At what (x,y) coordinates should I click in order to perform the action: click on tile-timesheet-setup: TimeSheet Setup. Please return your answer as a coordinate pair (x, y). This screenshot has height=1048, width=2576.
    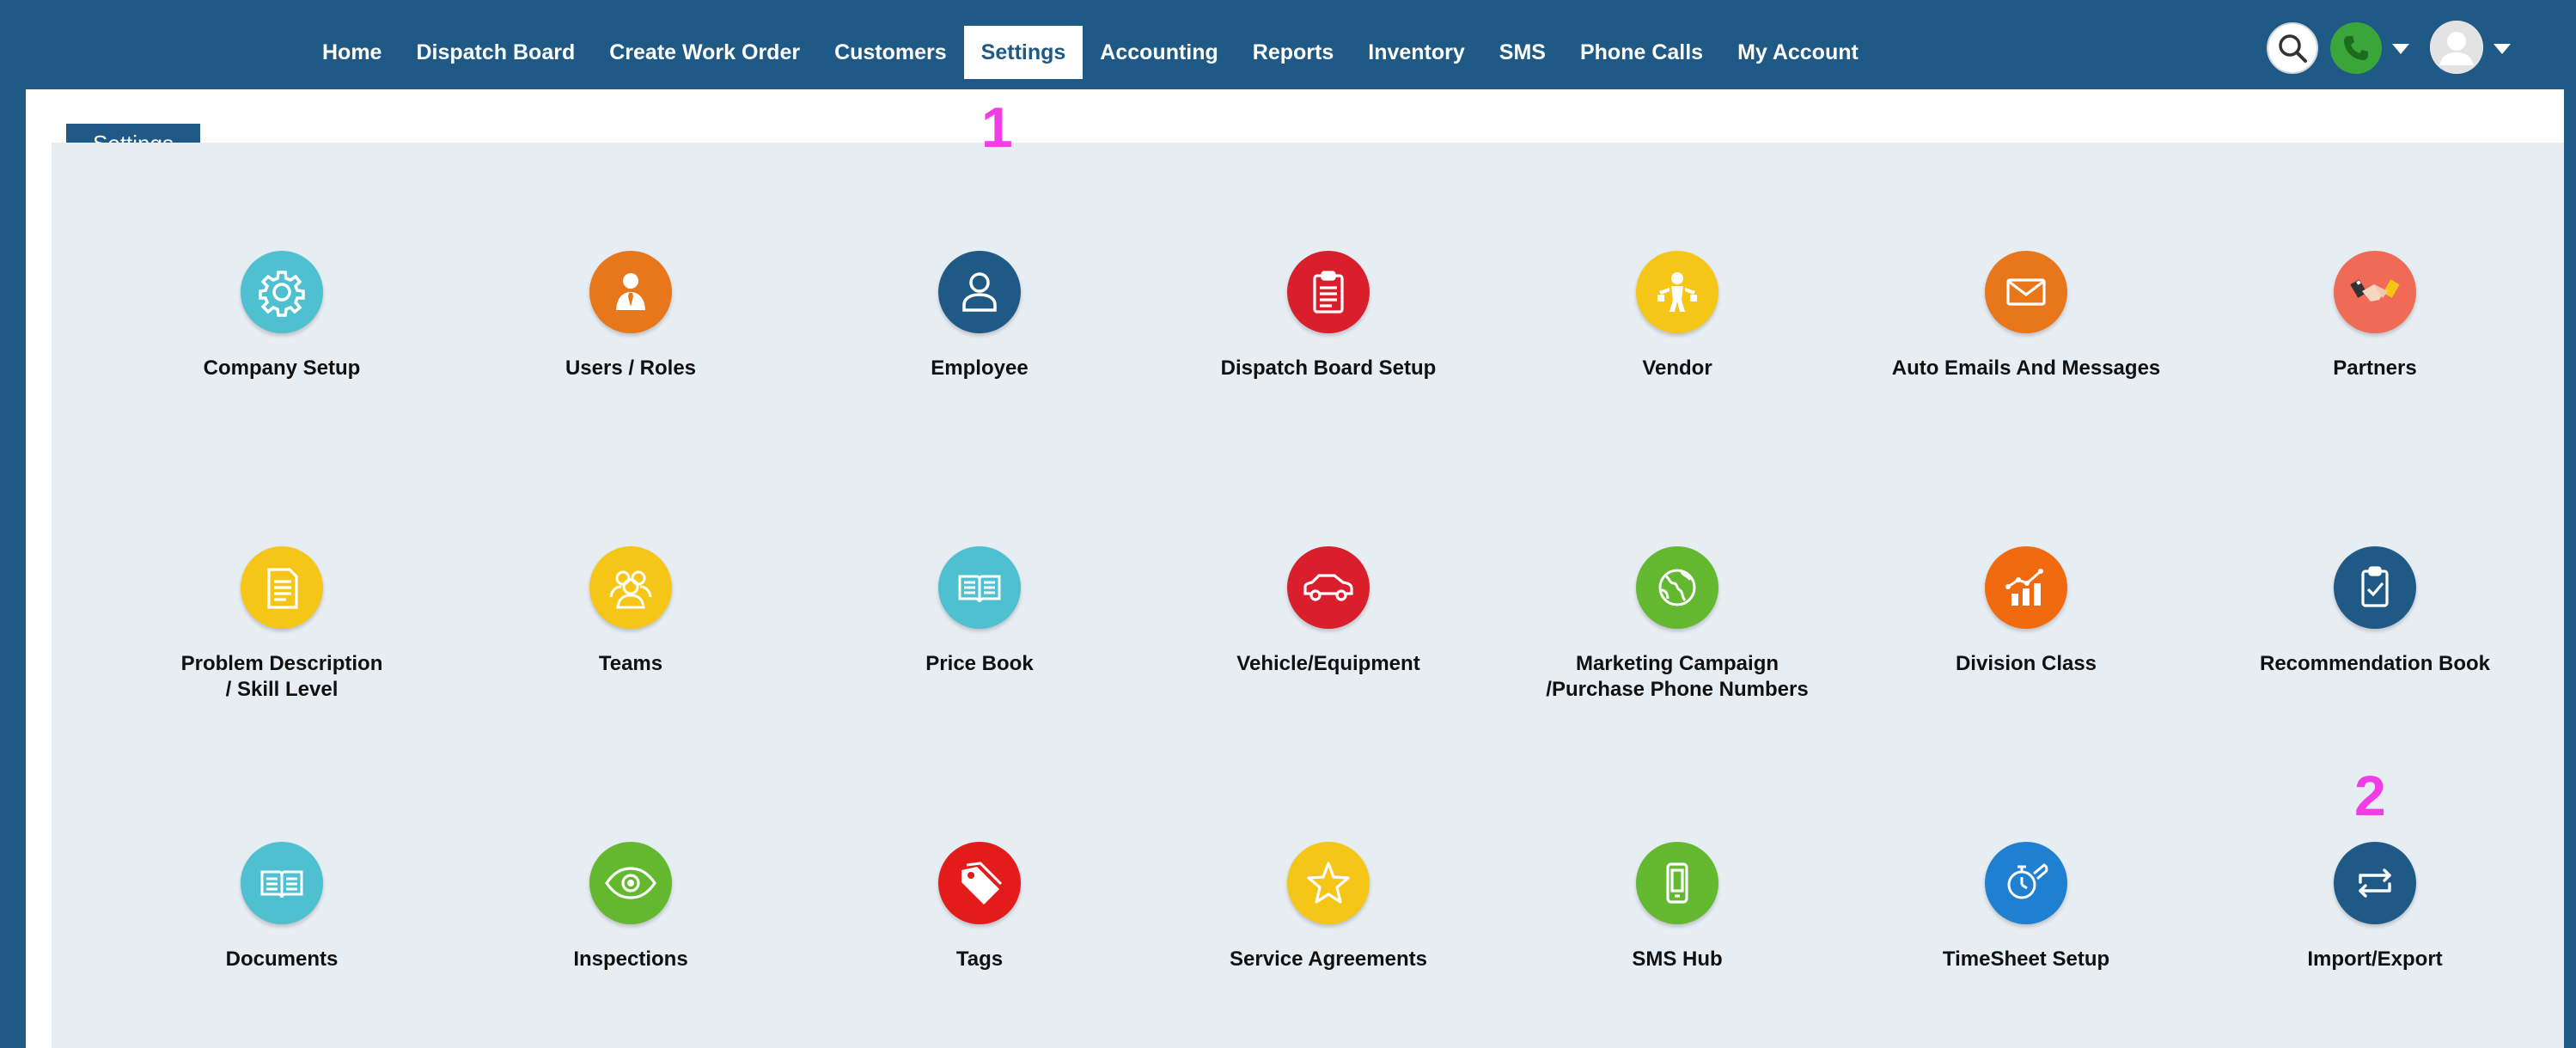
    Looking at the image, I should click on (2026, 907).